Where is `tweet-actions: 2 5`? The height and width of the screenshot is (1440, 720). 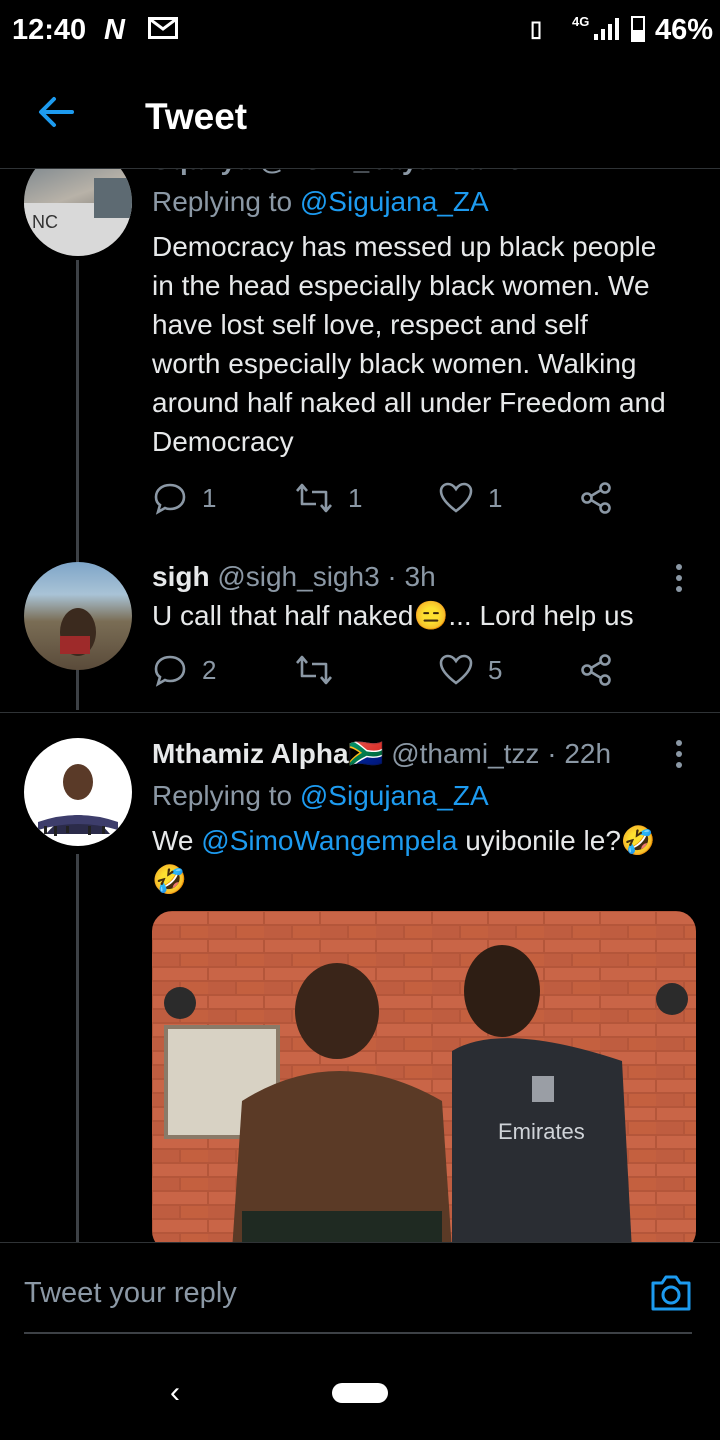
tweet-actions: 2 5 is located at coordinates (432, 672).